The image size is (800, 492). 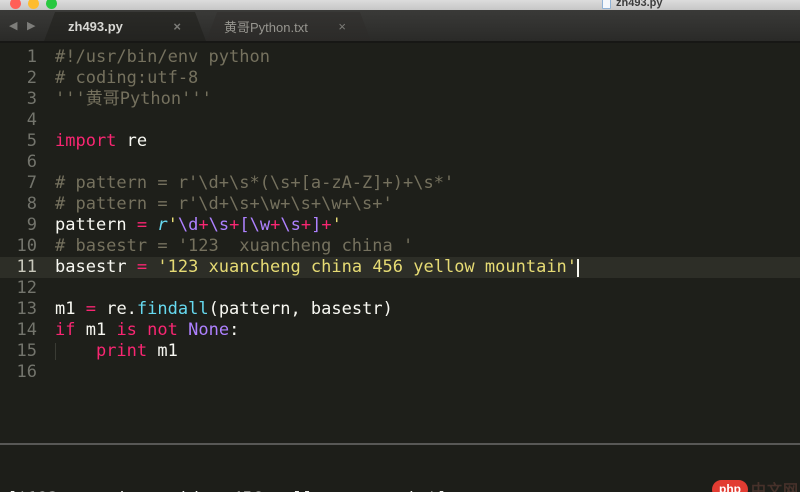 What do you see at coordinates (26, 372) in the screenshot?
I see `line-number: 16` at bounding box center [26, 372].